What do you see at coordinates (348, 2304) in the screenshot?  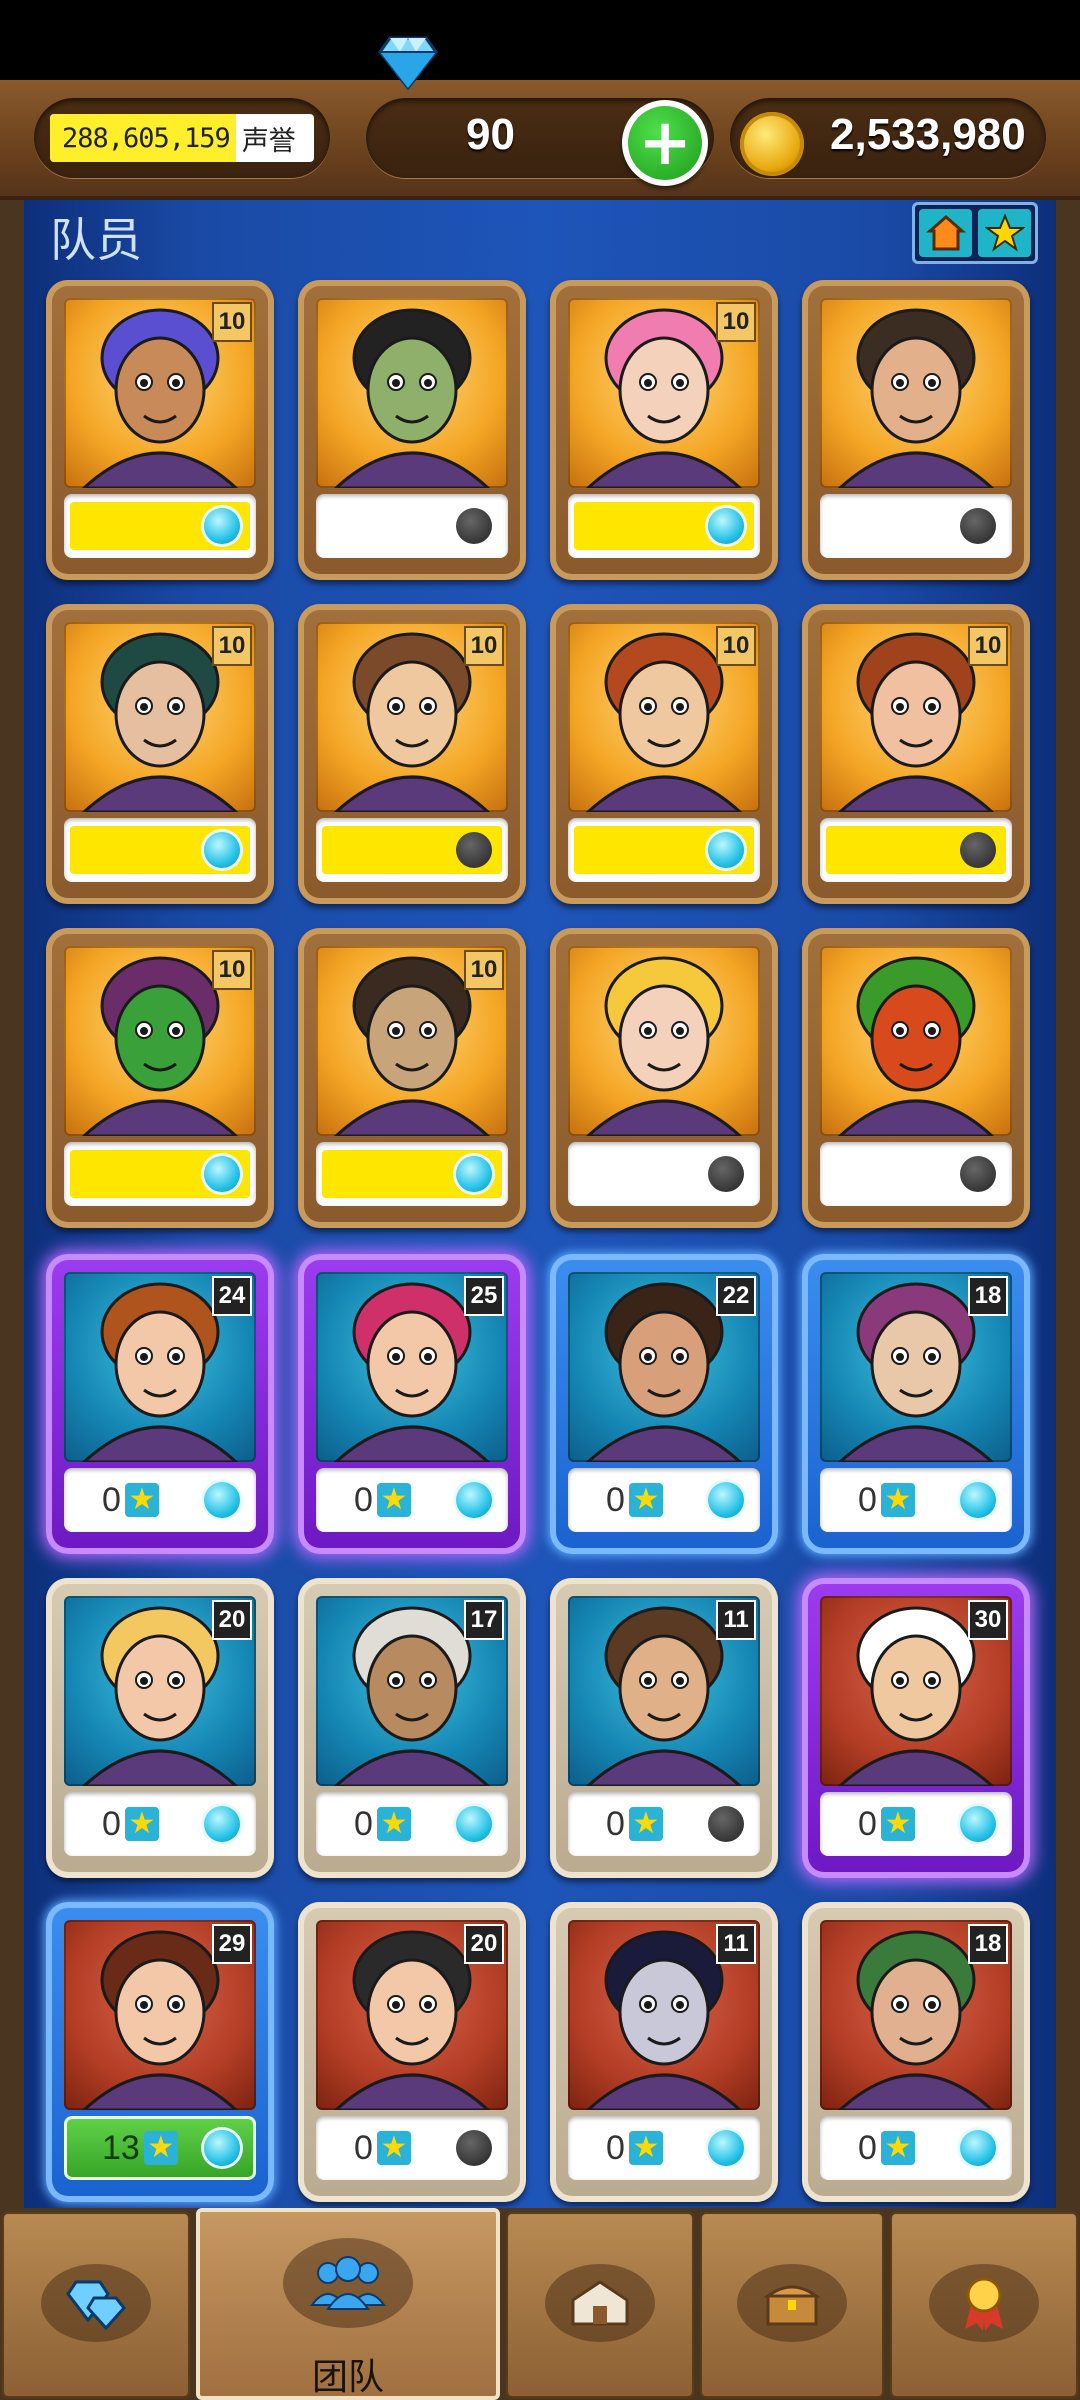 I see `nav-team: 团队` at bounding box center [348, 2304].